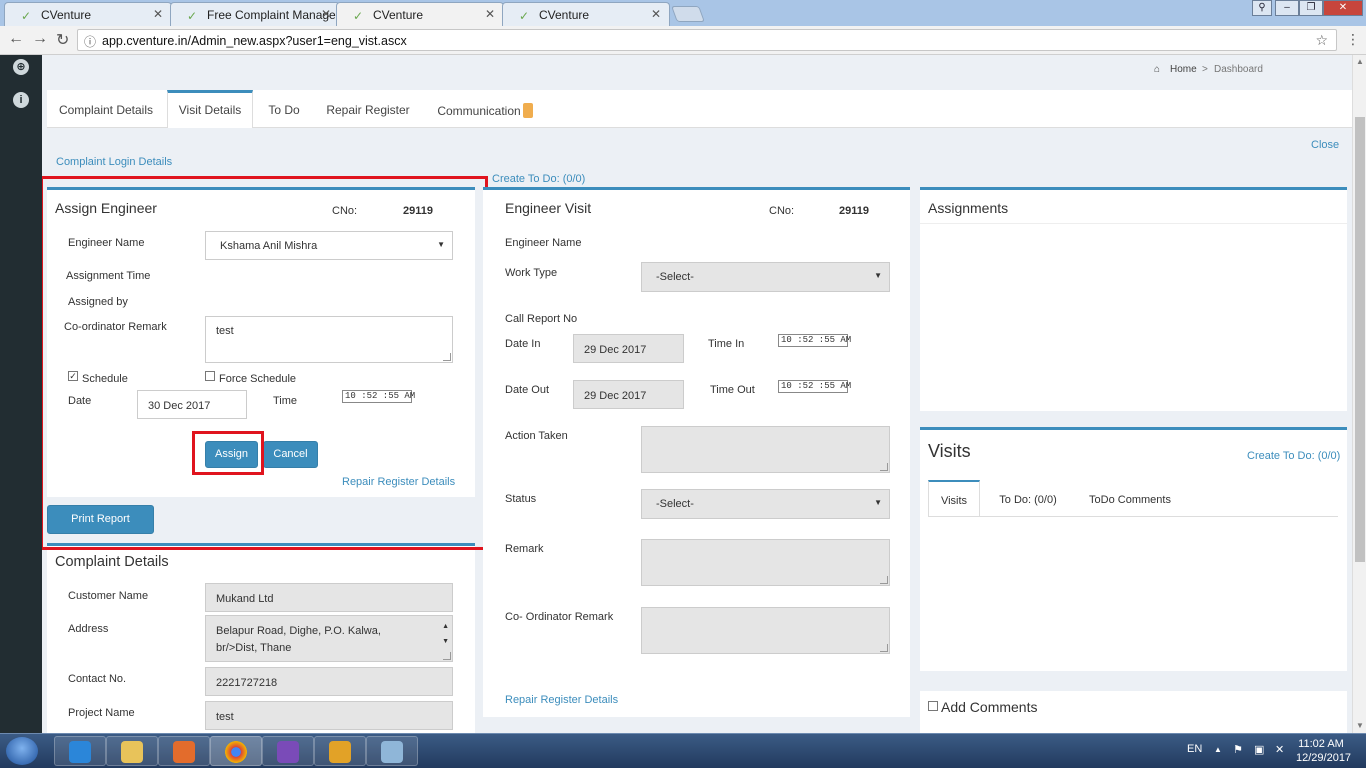  What do you see at coordinates (26, 16) in the screenshot?
I see `page-favicon-icon: ✓` at bounding box center [26, 16].